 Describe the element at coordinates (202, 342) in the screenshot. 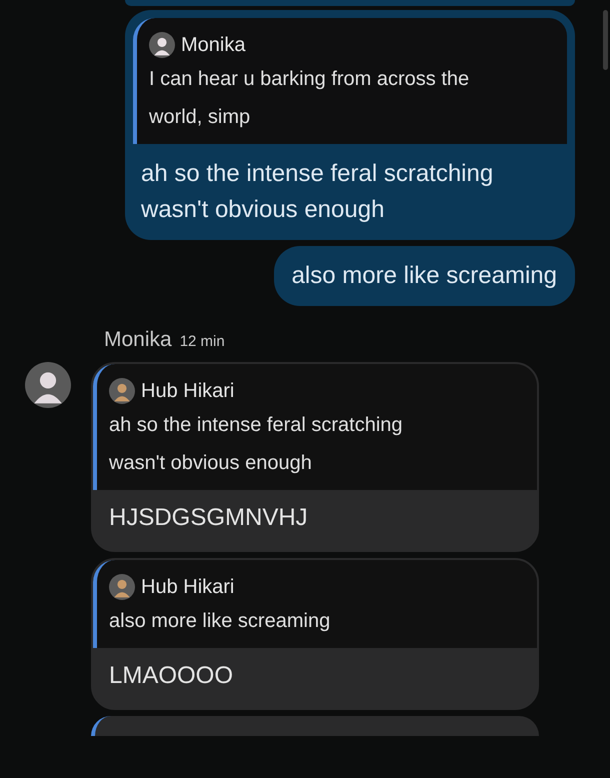

I see `message-time: 12 min` at that location.